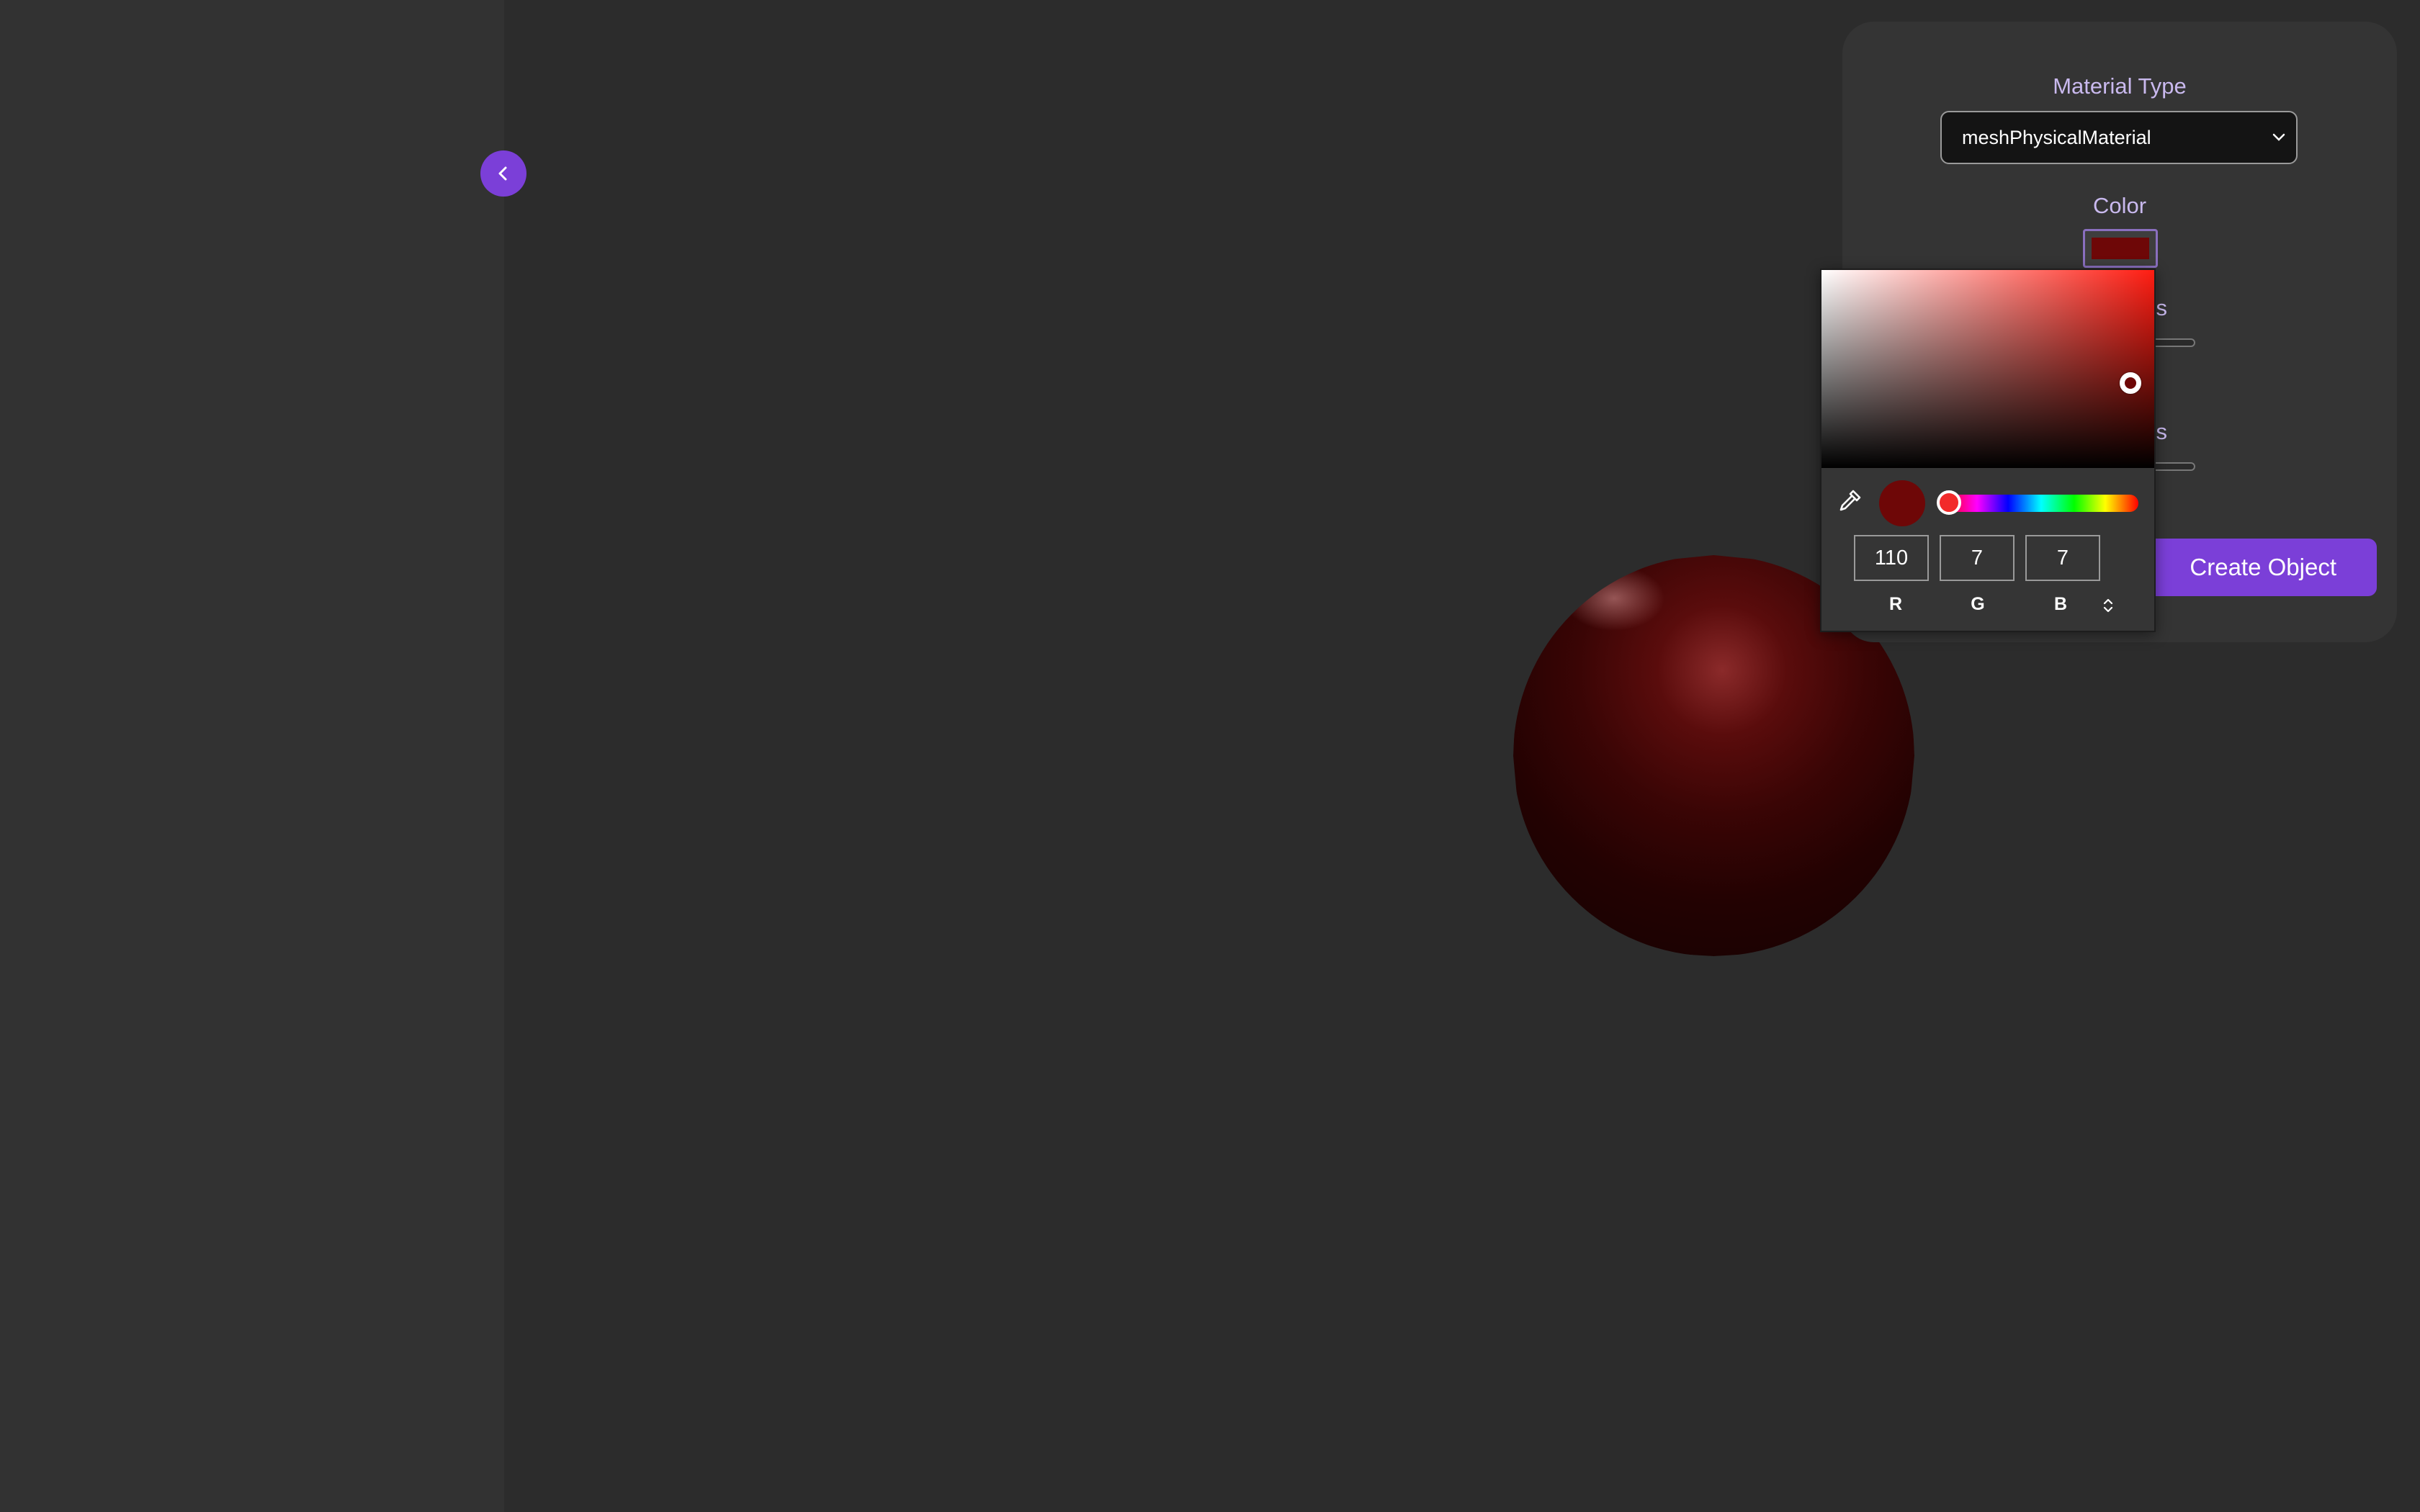  What do you see at coordinates (2056, 137) in the screenshot?
I see `material-type-value: meshPhysicalMaterial` at bounding box center [2056, 137].